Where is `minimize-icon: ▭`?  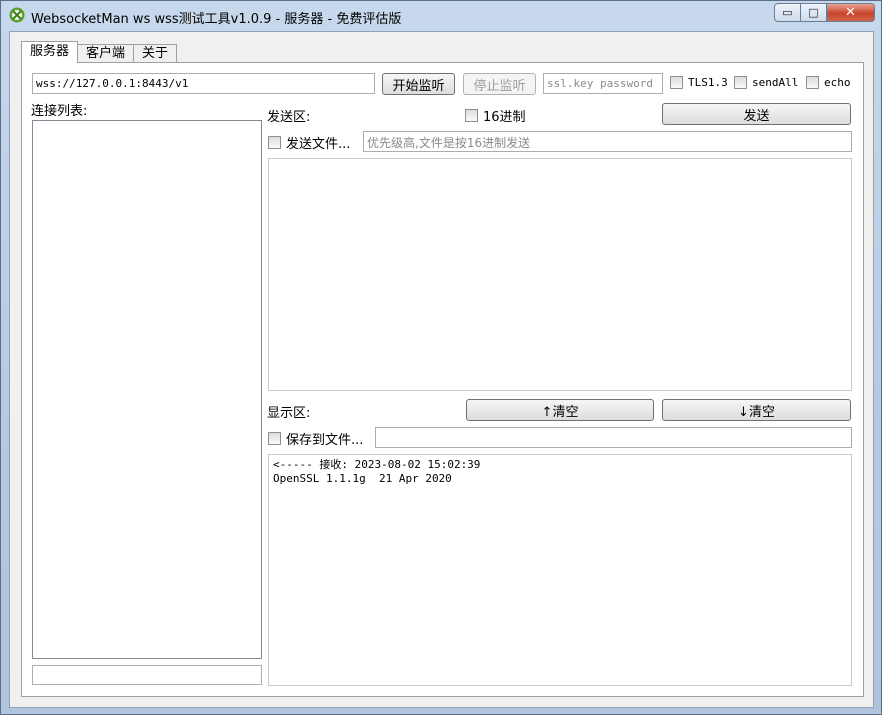 minimize-icon: ▭ is located at coordinates (787, 12).